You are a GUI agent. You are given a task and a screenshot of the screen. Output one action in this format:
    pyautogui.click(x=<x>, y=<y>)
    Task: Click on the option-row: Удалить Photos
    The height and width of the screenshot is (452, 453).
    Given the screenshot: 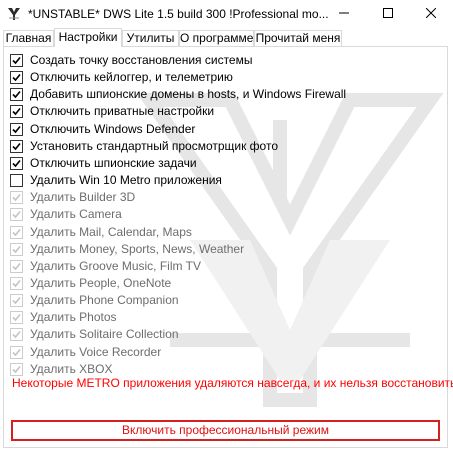 What is the action you would take?
    pyautogui.click(x=63, y=317)
    